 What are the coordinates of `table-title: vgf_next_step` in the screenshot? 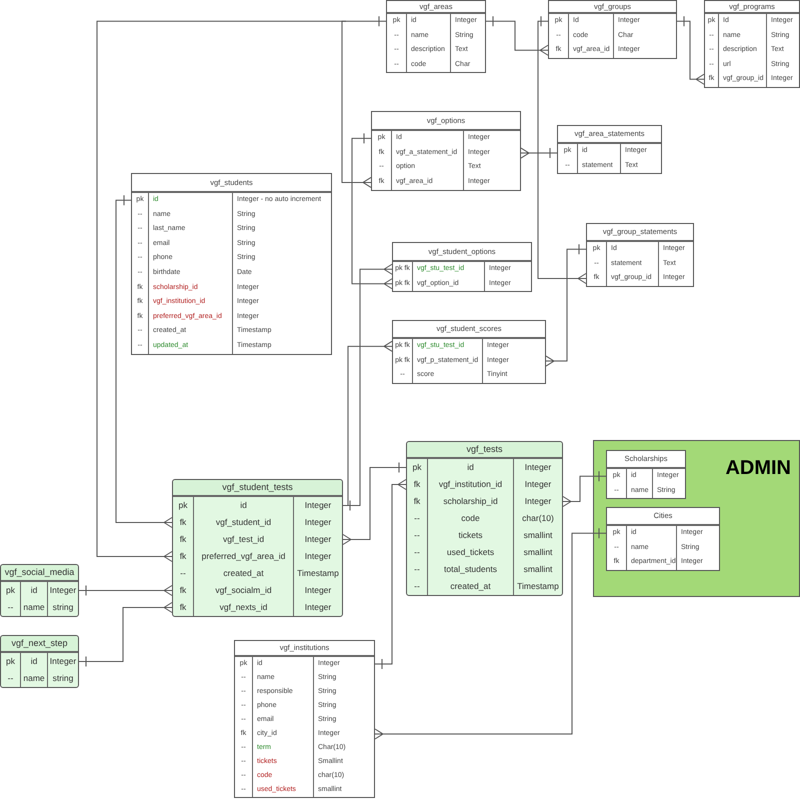 It's located at (39, 644).